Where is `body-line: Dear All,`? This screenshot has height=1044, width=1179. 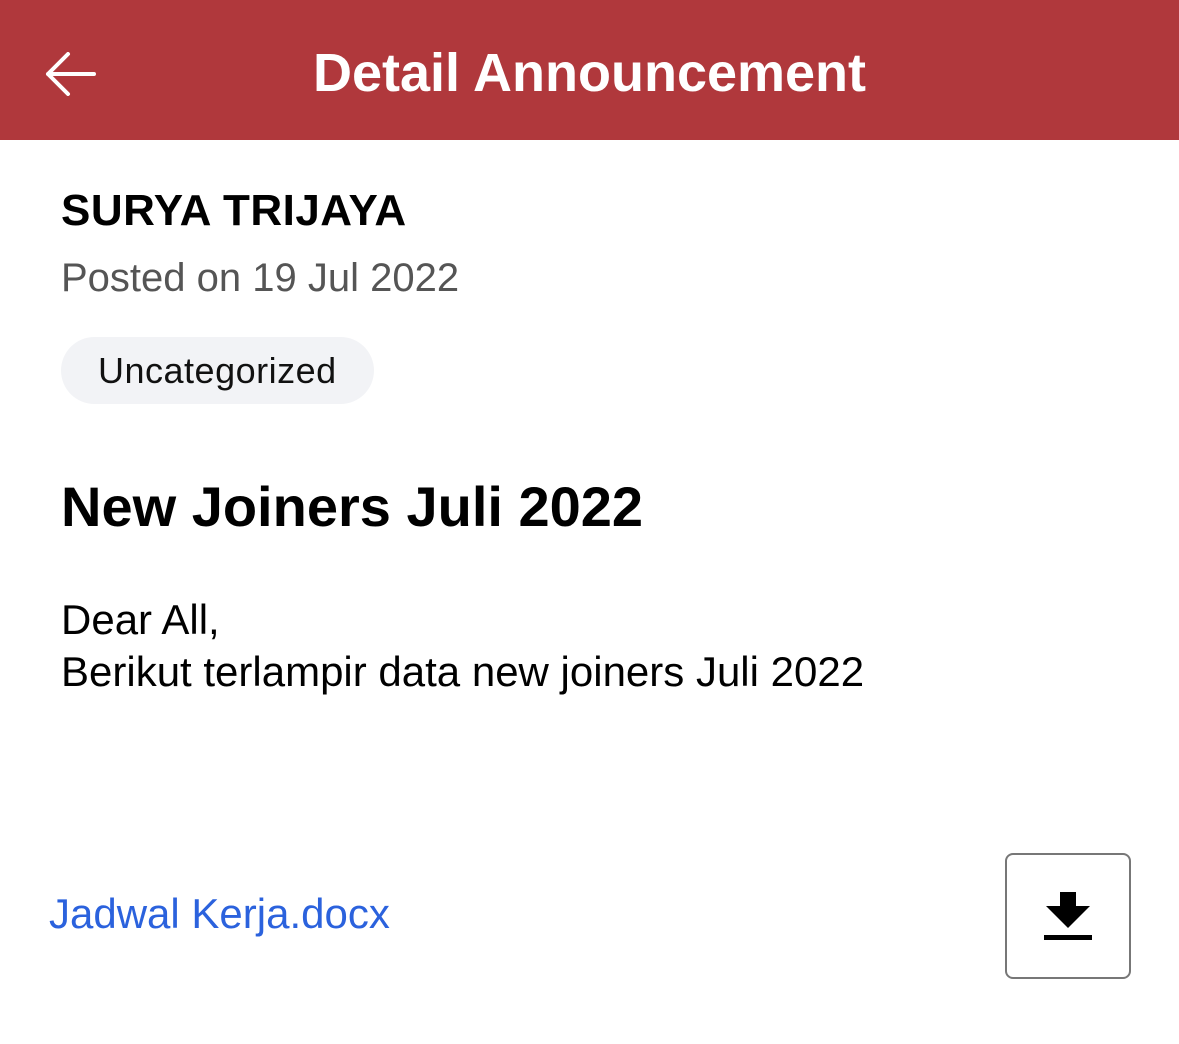
body-line: Dear All, is located at coordinates (140, 619).